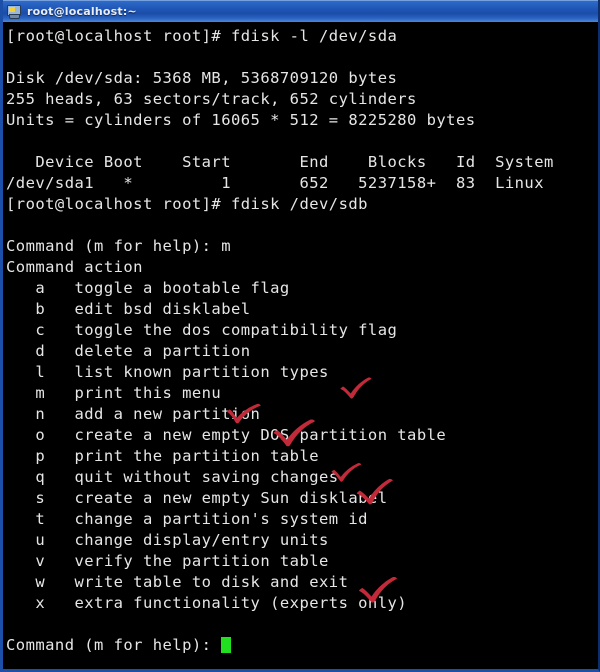  I want to click on terminal-line: Device Boot Start End Blocks Id System, so click(301, 162).